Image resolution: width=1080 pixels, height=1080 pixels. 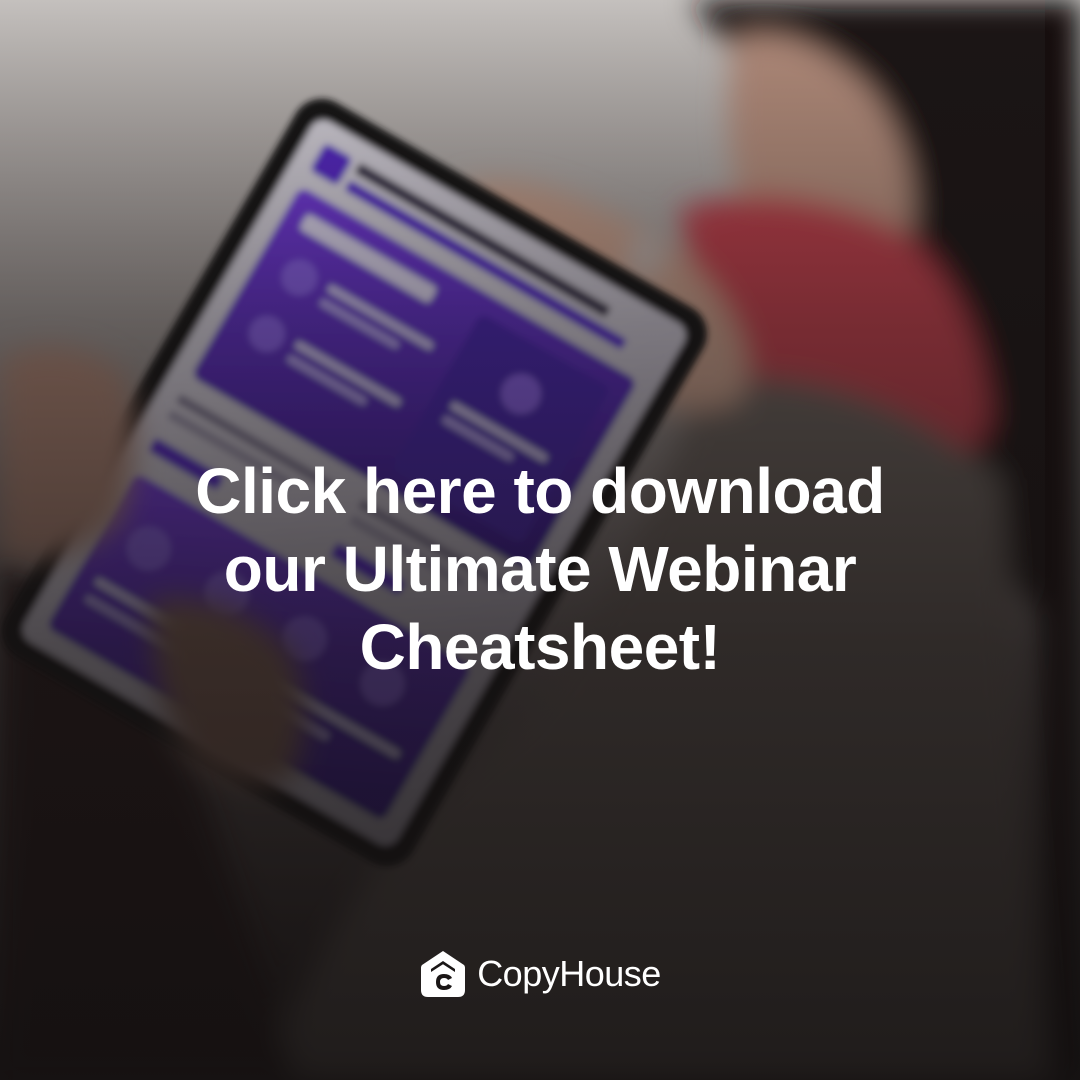 What do you see at coordinates (569, 973) in the screenshot?
I see `brand-name: CopyHouse` at bounding box center [569, 973].